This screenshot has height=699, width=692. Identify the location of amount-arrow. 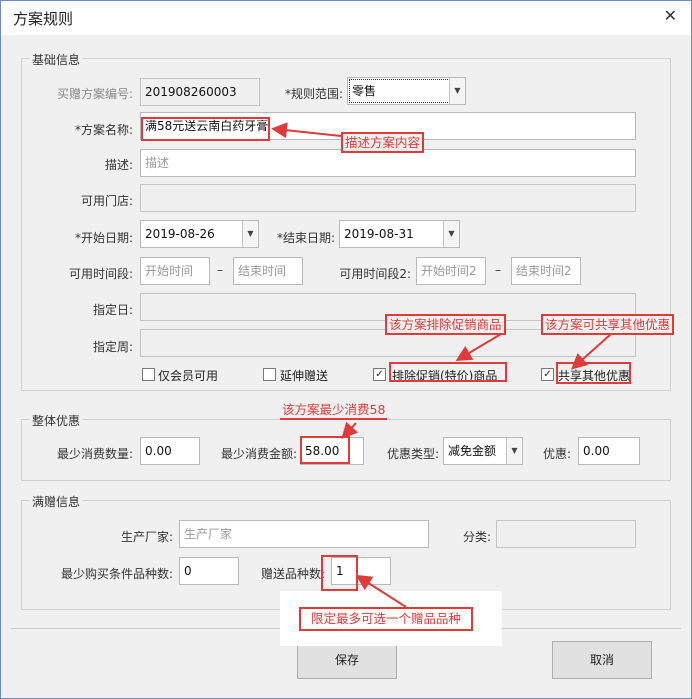
(350, 430).